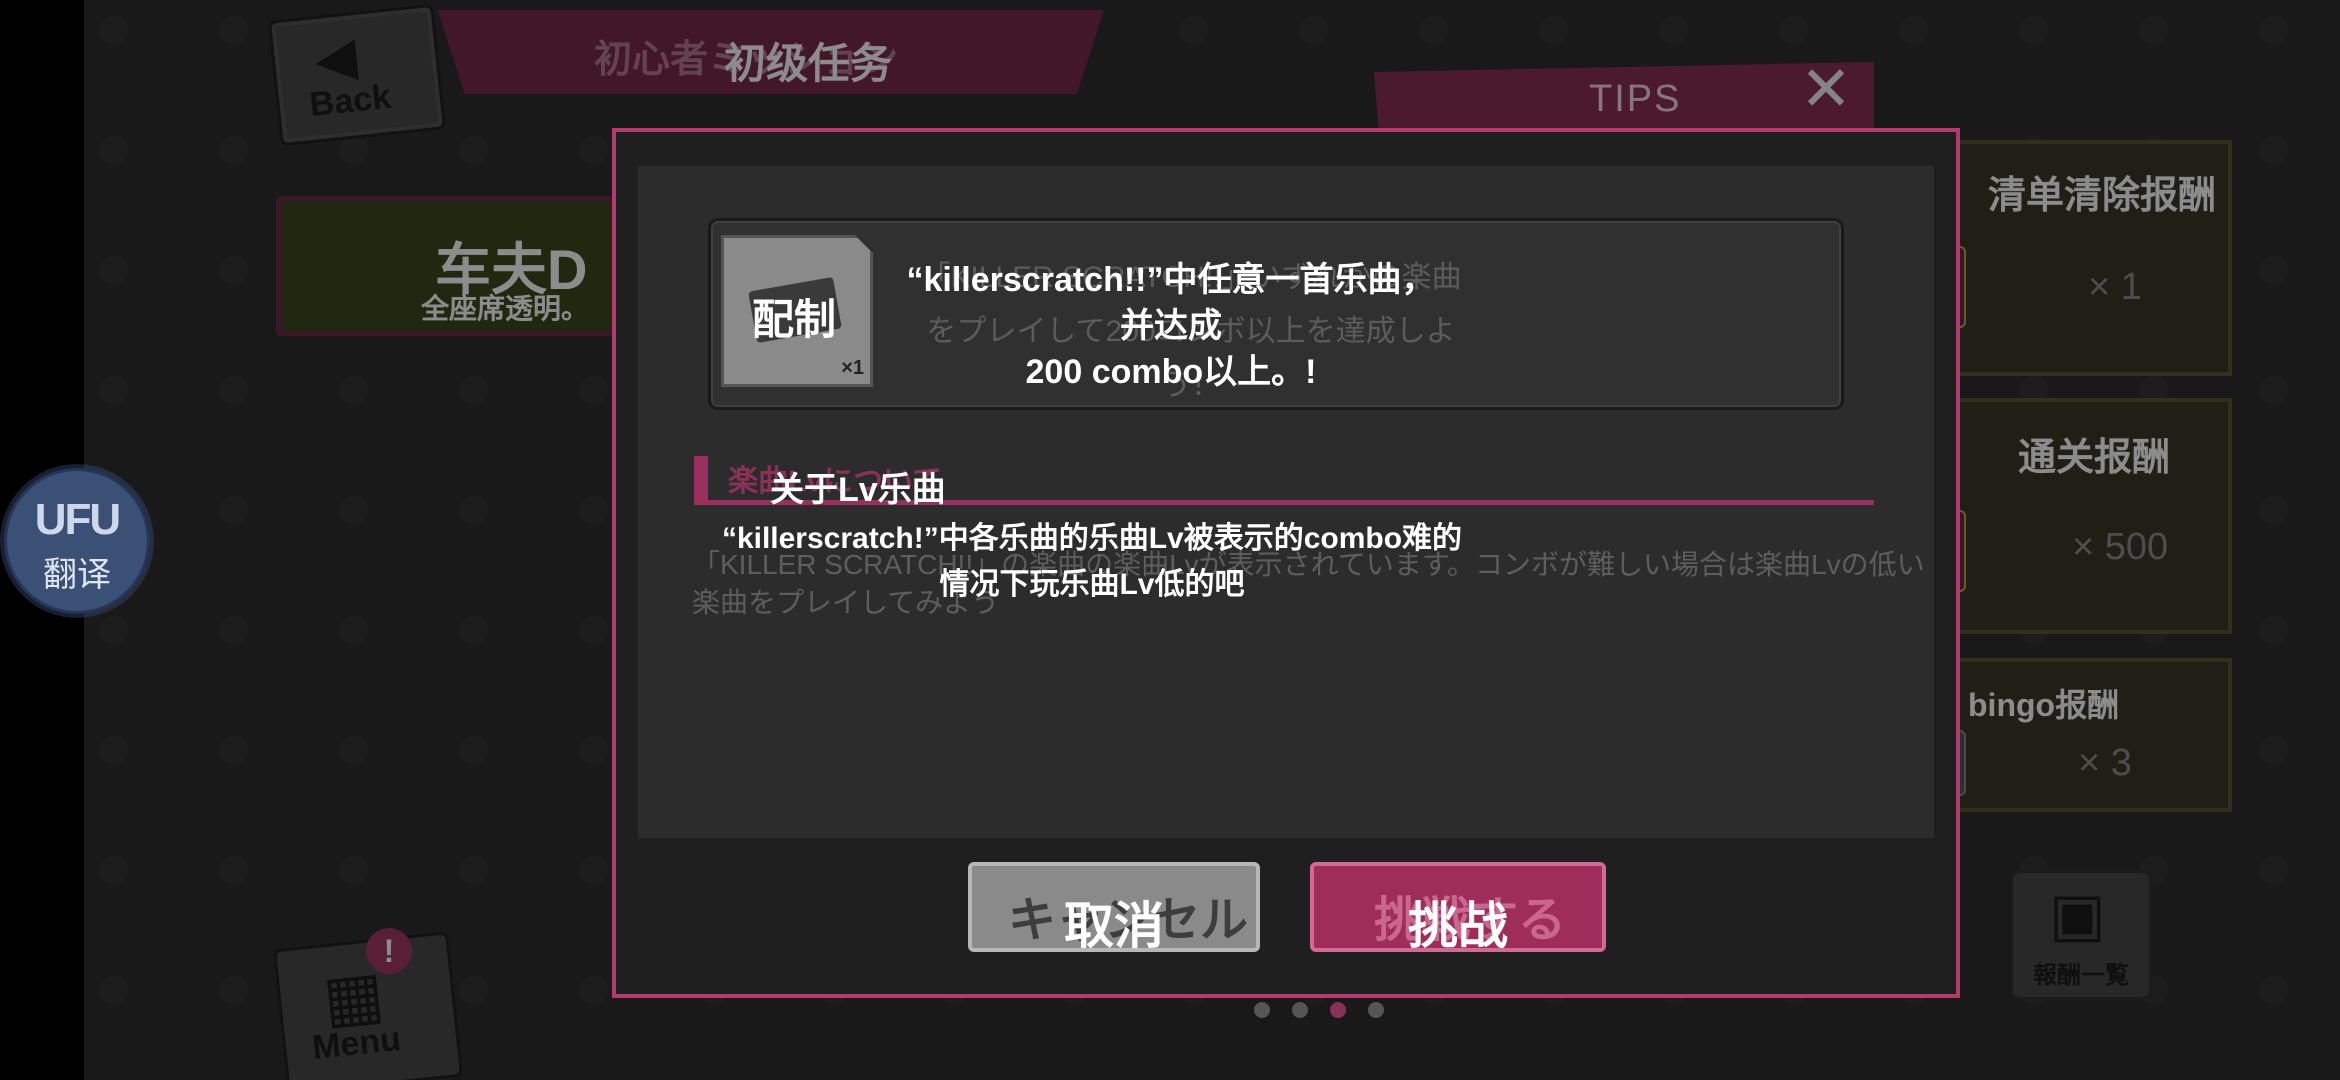 This screenshot has height=1080, width=2340. Describe the element at coordinates (1171, 303) in the screenshot. I see `mission-line: “killerscratch!!”中任意一首乐曲，并达成` at that location.